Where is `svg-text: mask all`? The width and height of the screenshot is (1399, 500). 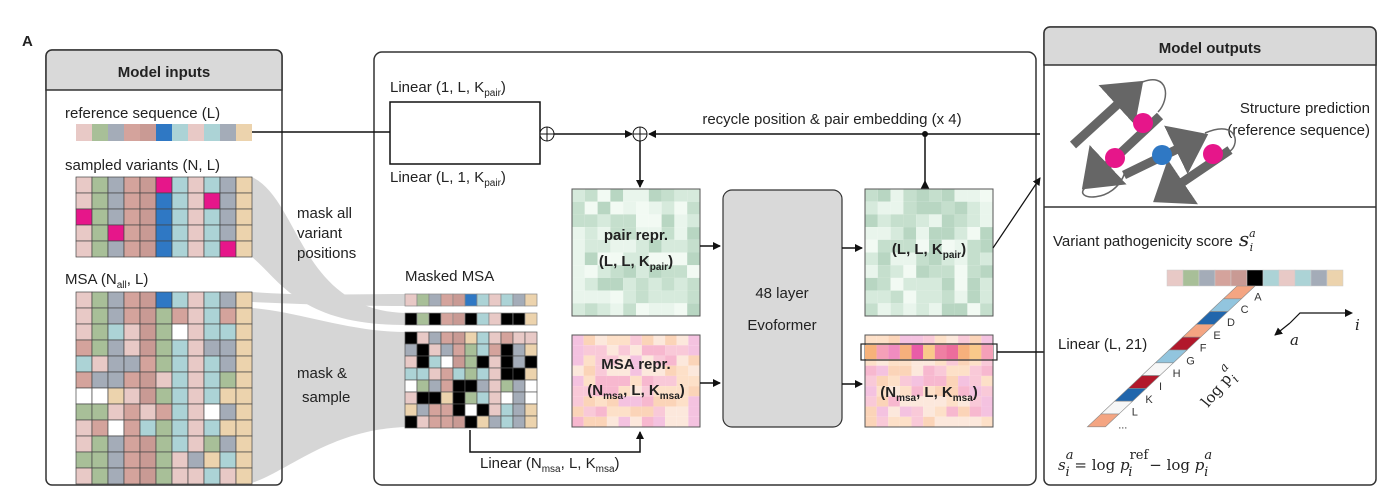 svg-text: mask all is located at coordinates (324, 213).